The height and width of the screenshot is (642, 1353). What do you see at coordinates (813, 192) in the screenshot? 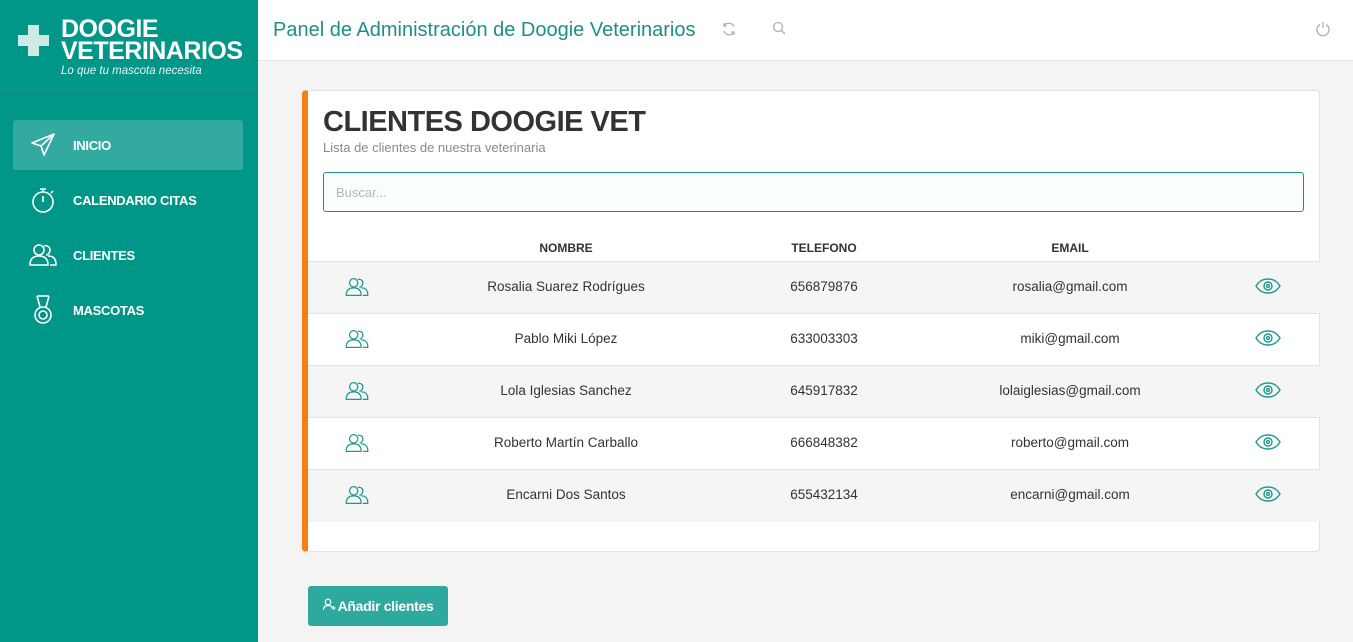
I see `search-input` at bounding box center [813, 192].